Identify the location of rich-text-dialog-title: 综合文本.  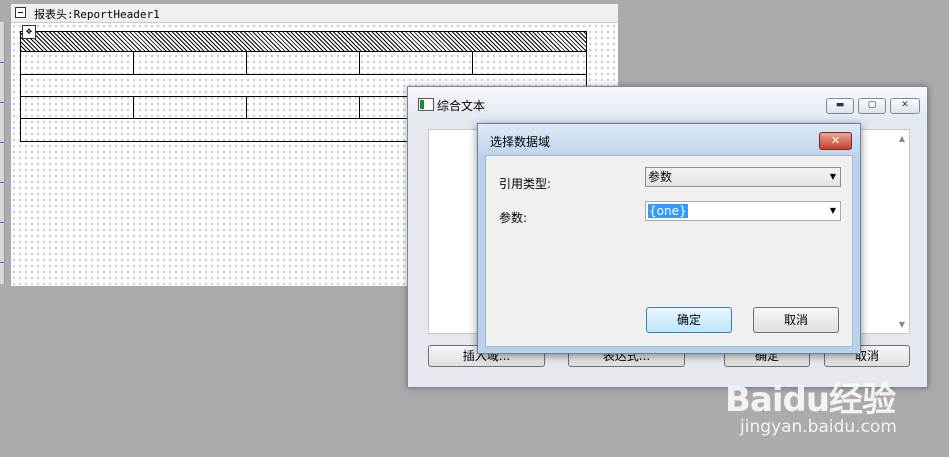
(461, 106).